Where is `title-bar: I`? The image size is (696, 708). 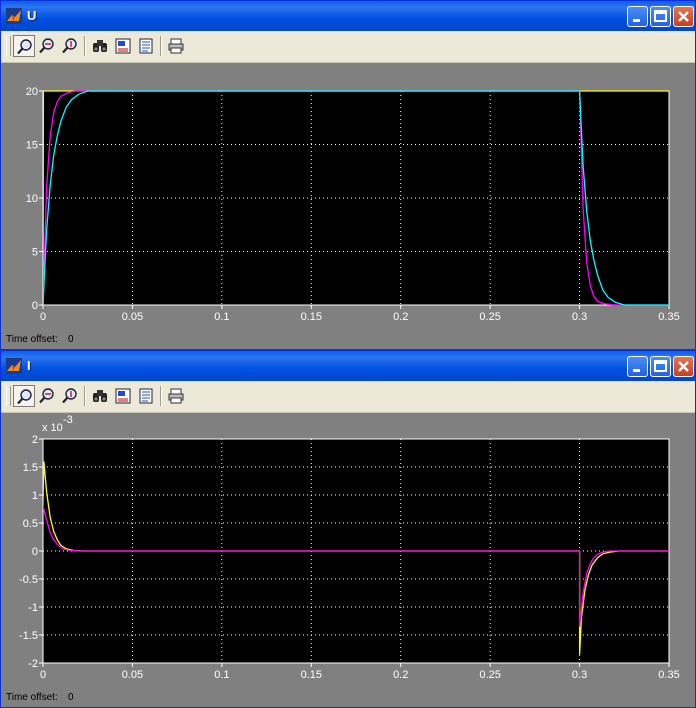 title-bar: I is located at coordinates (348, 366).